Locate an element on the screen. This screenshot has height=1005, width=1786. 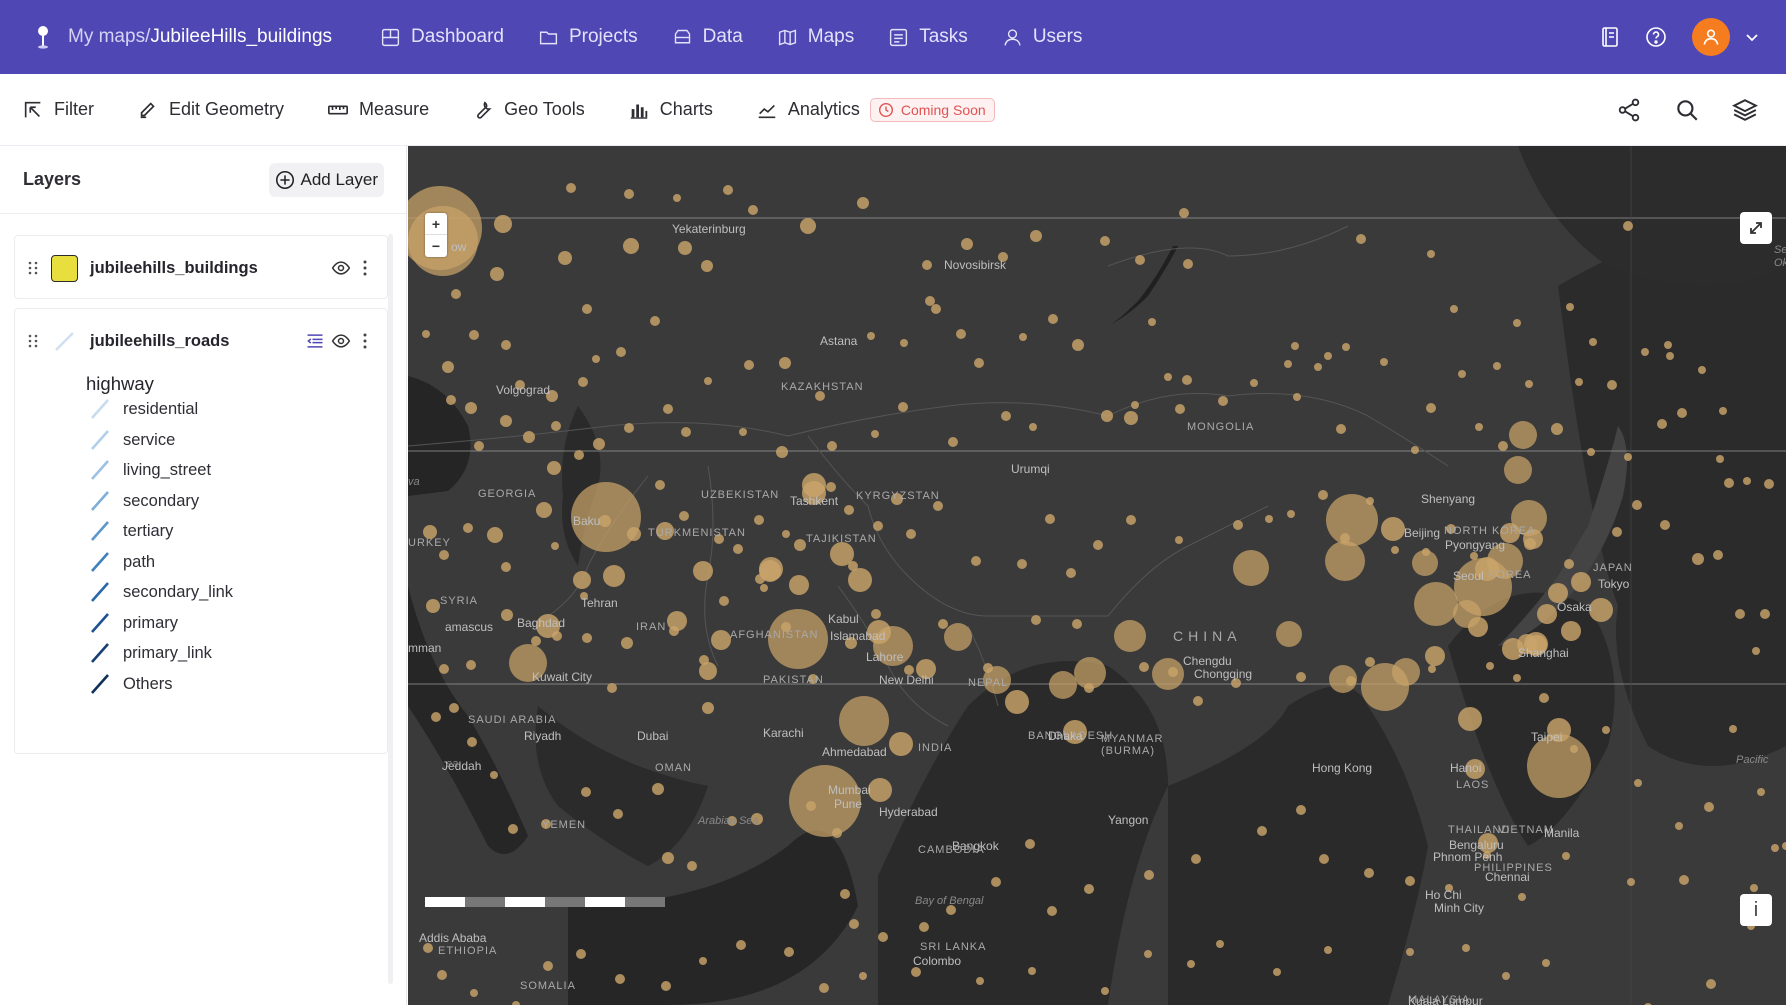
zoom-out-button: − is located at coordinates (436, 246).